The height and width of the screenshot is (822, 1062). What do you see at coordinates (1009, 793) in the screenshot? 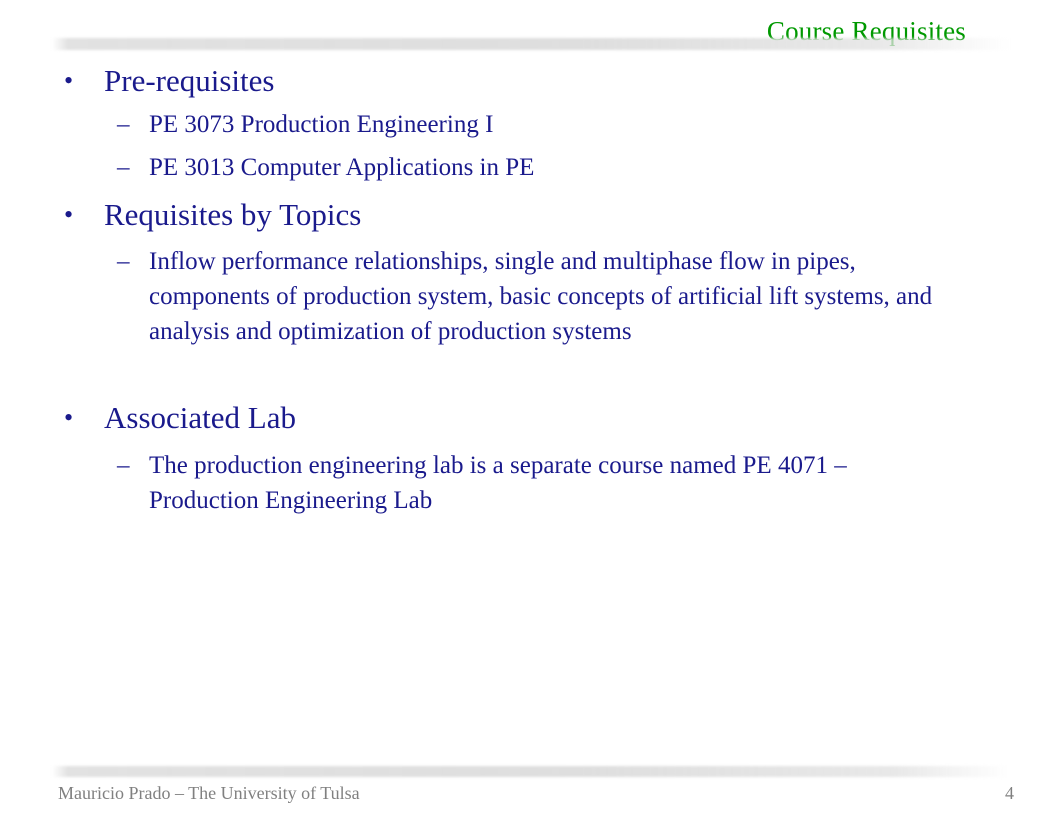
I see `page-number: 4` at bounding box center [1009, 793].